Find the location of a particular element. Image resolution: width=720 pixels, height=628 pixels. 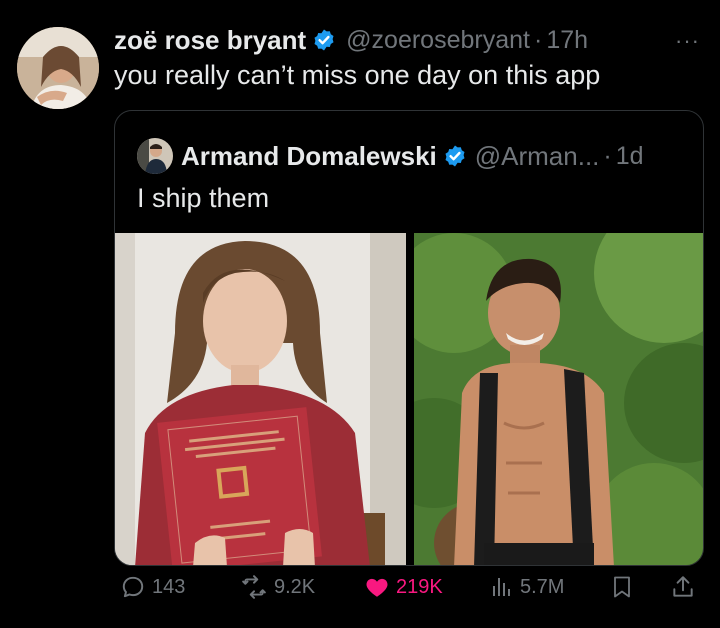

views-count: 5.7M is located at coordinates (542, 586).